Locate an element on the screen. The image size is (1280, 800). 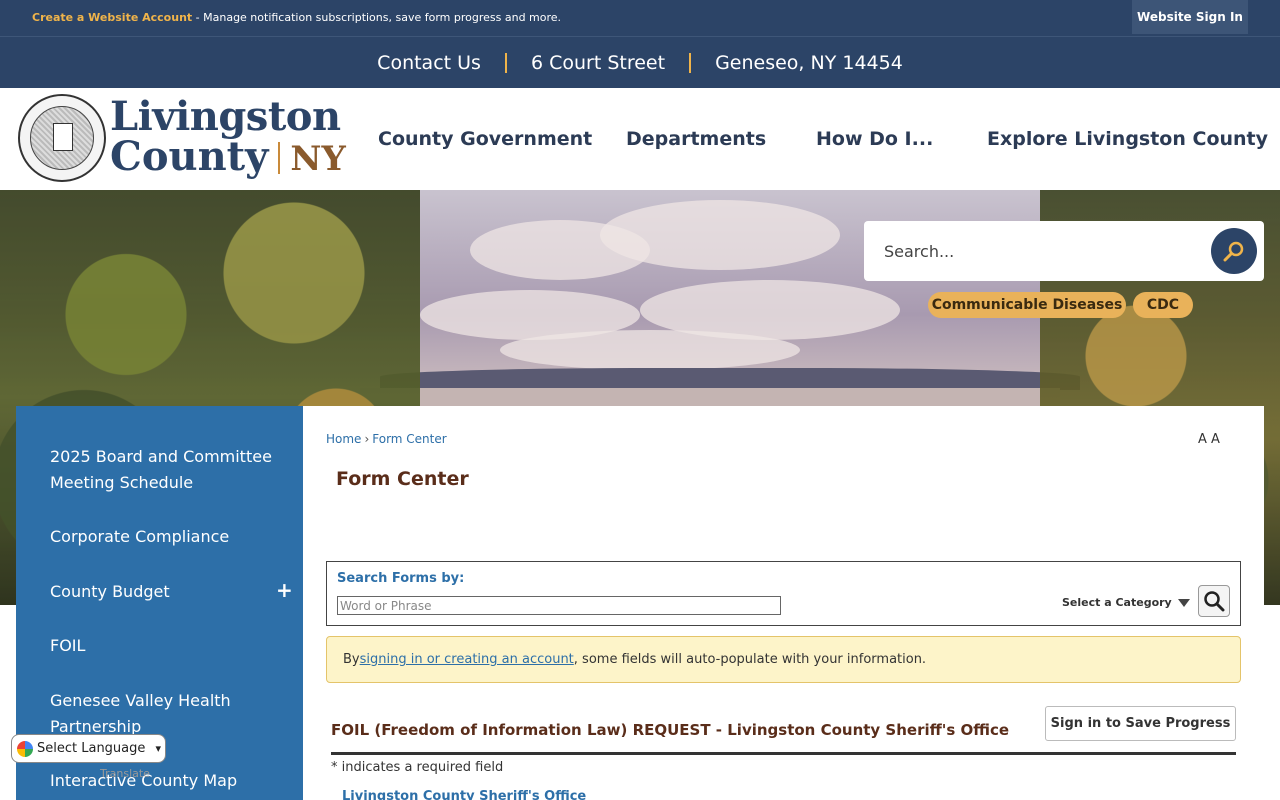
sidebar-item-county-budget: County Budget is located at coordinates (165, 592).